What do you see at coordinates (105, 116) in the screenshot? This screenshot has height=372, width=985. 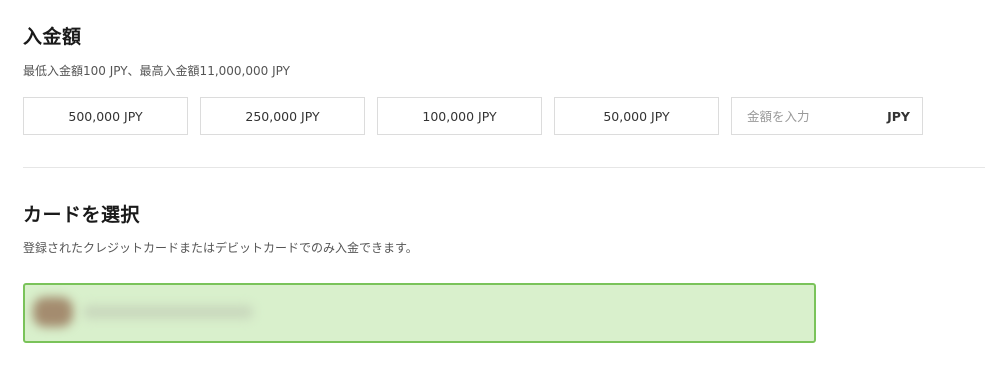 I see `amount-option-500000: 500,000 JPY` at bounding box center [105, 116].